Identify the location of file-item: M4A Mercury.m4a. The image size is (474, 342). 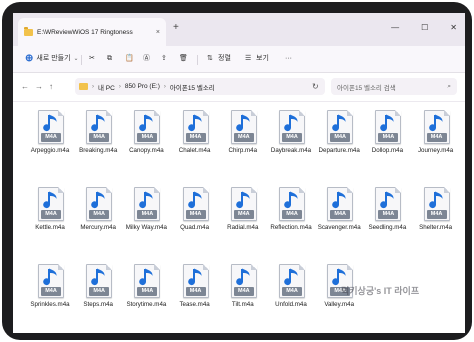
(98, 213).